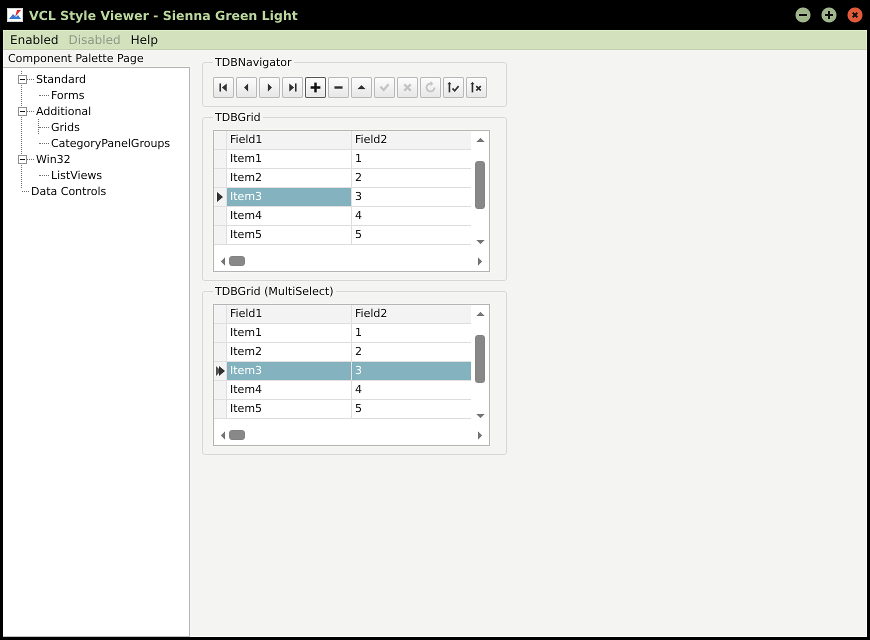 Image resolution: width=870 pixels, height=640 pixels. What do you see at coordinates (803, 15) in the screenshot?
I see `minimize-button` at bounding box center [803, 15].